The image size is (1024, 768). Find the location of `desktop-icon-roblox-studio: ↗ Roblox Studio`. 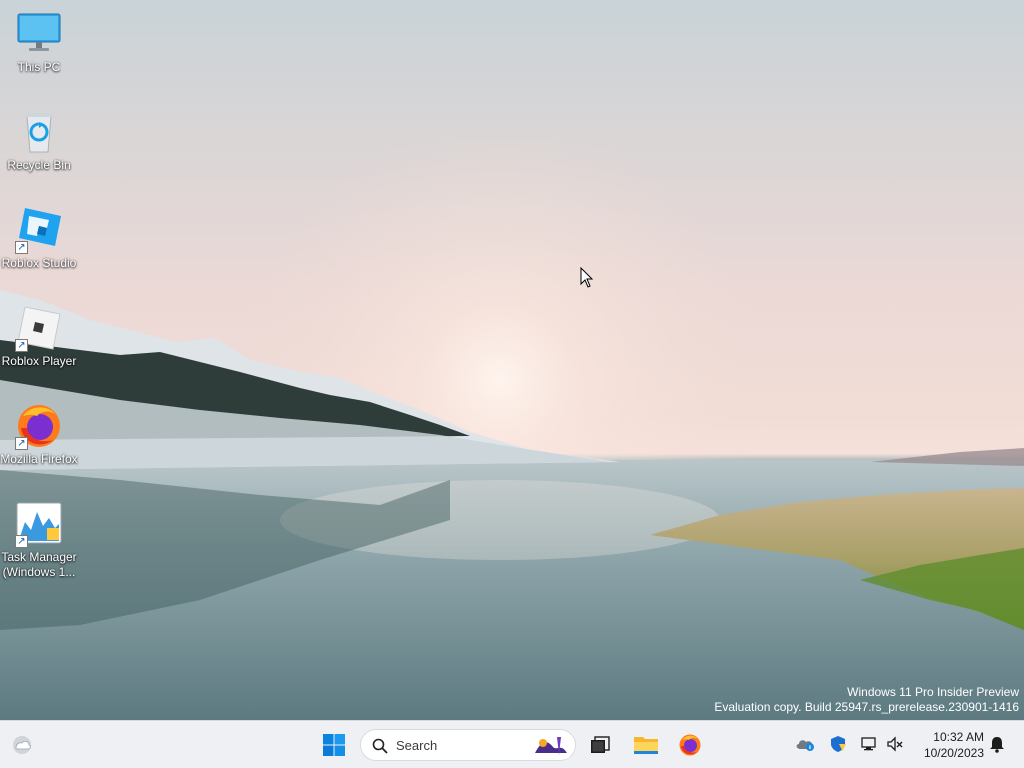

desktop-icon-roblox-studio: ↗ Roblox Studio is located at coordinates (39, 238).